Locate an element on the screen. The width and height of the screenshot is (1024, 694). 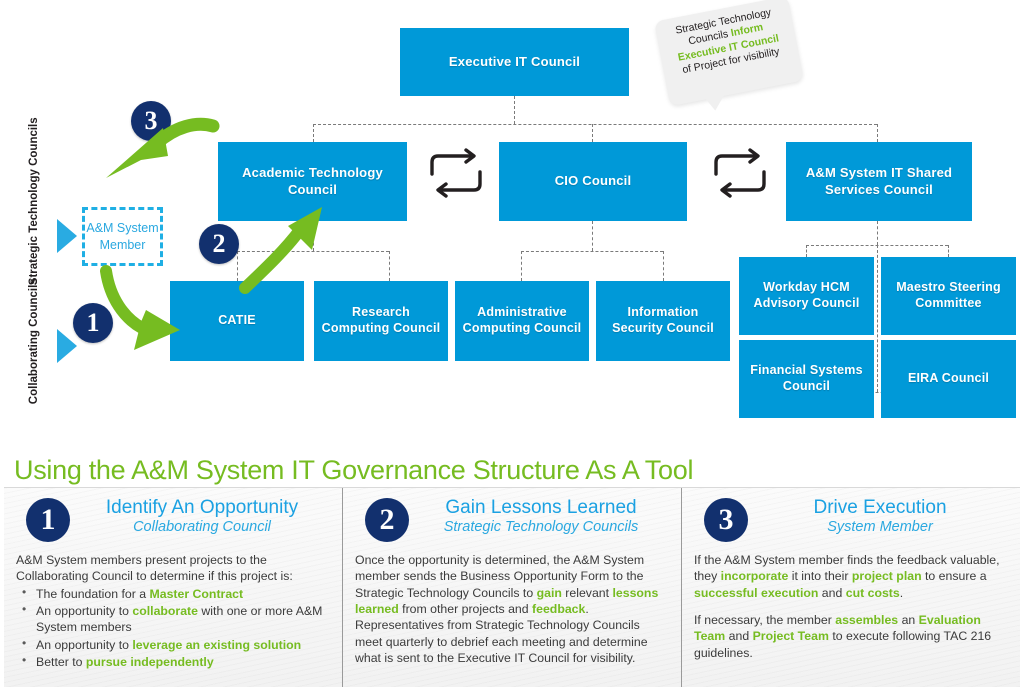
node-label: Maestro Steering Committee is located at coordinates (948, 295).